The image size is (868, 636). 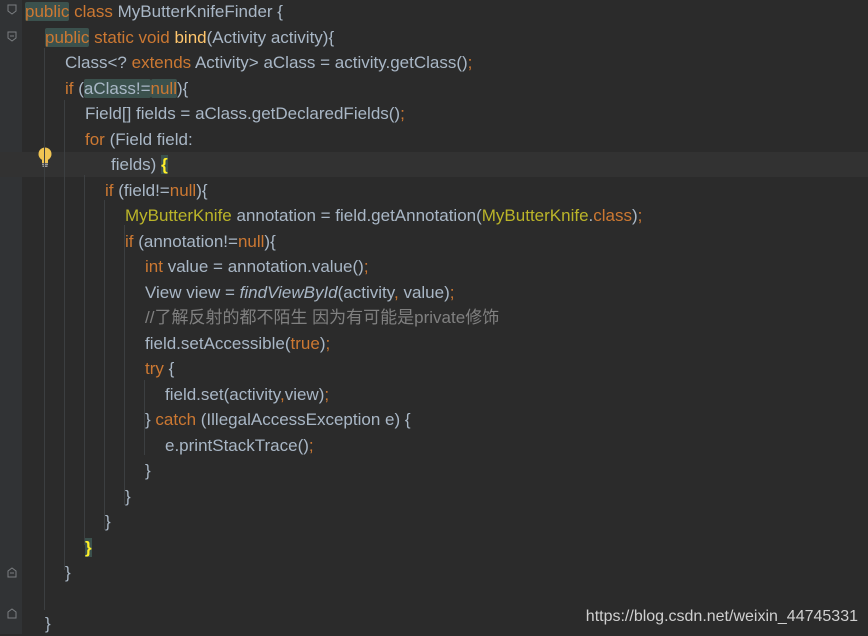 I want to click on watermark-url: https://blog.csdn.net/weixin_44745331, so click(x=721, y=616).